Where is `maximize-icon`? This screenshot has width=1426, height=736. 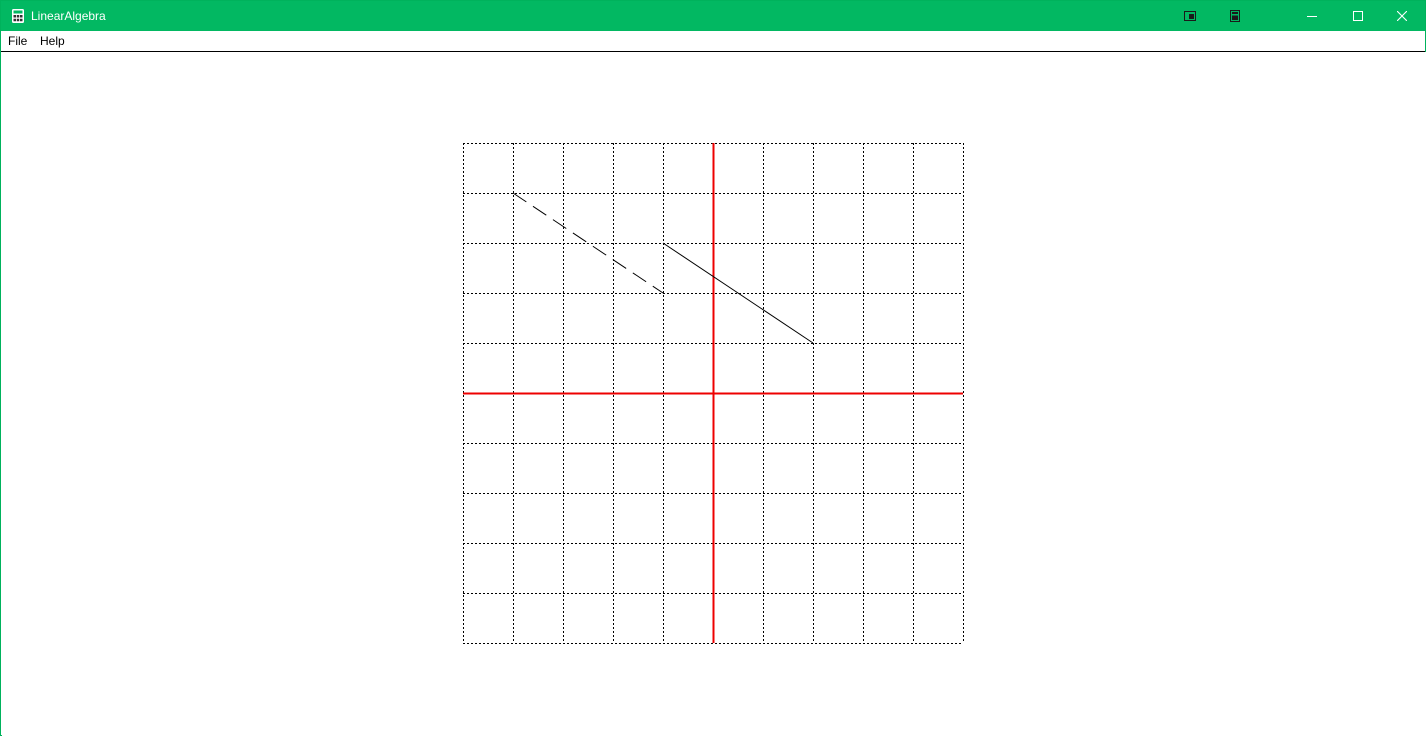
maximize-icon is located at coordinates (1358, 16).